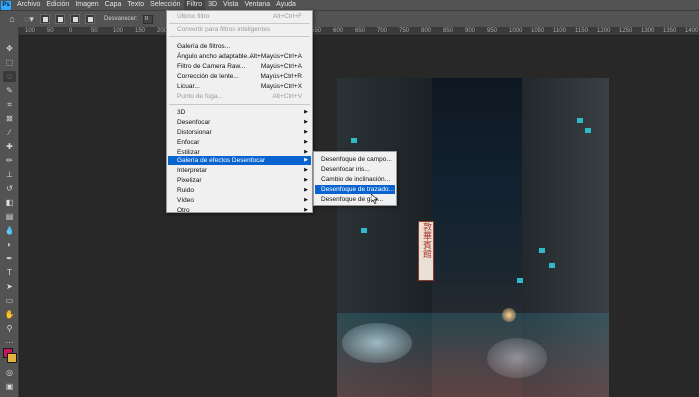 This screenshot has height=397, width=699. I want to click on ruler-tick-label: 1250, so click(626, 31).